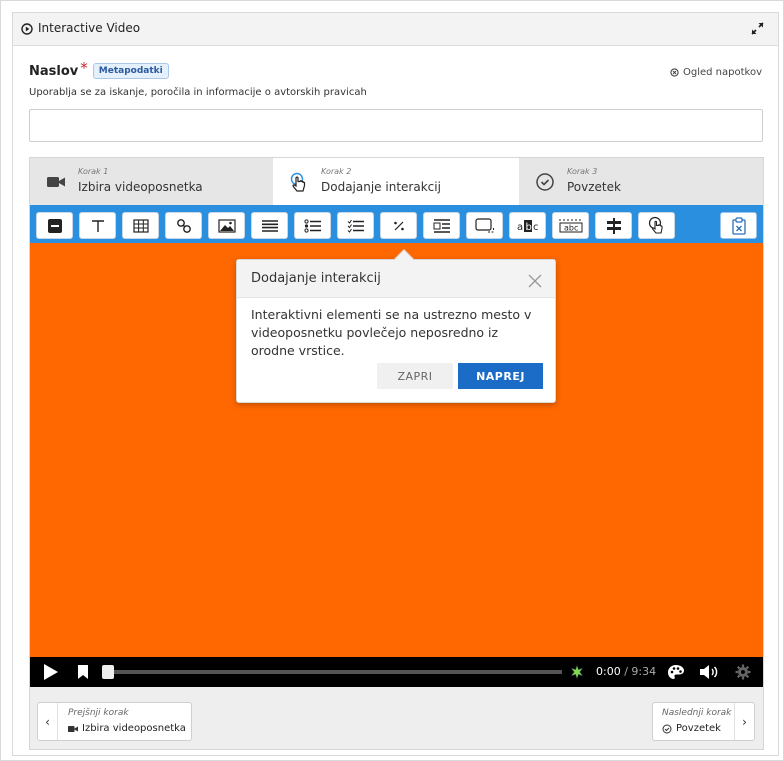  I want to click on time-display: 0:00 / 9:34, so click(626, 671).